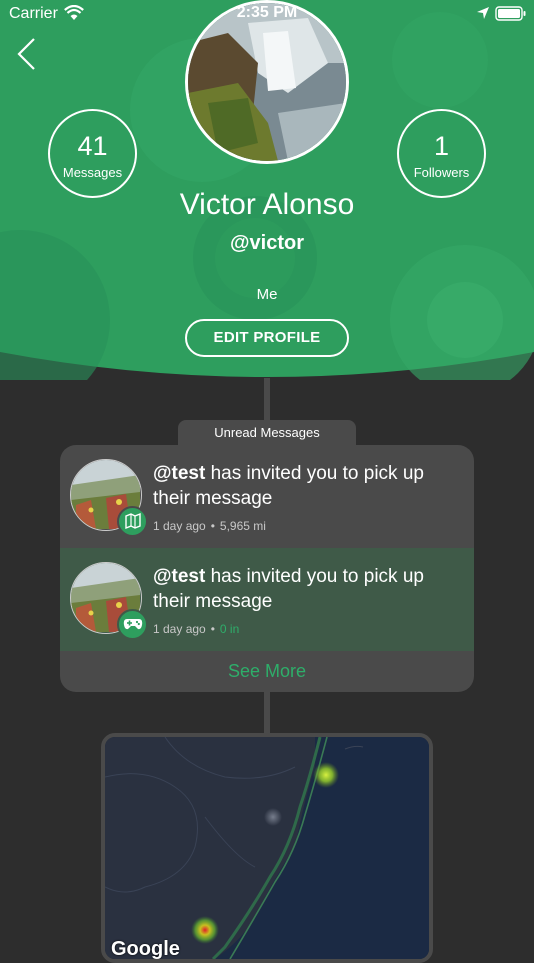 The height and width of the screenshot is (963, 534). I want to click on status-bar: Carrier 2:35 PM, so click(267, 14).